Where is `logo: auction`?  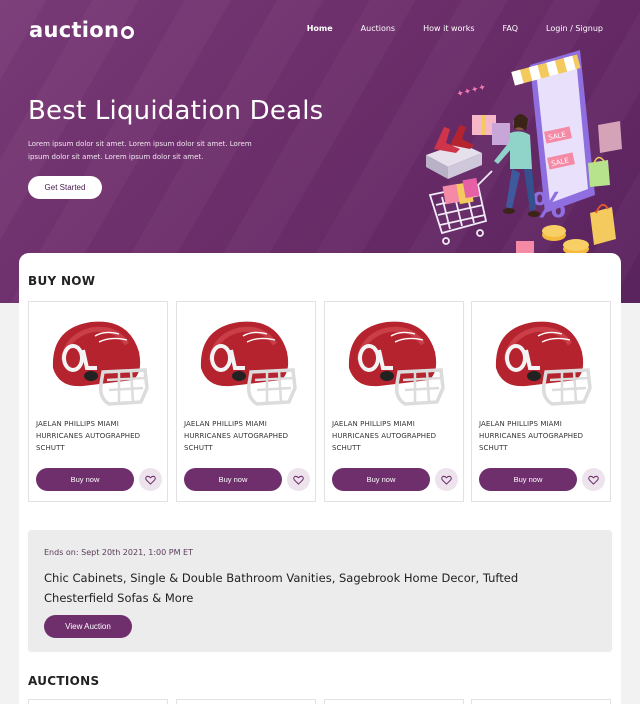 logo: auction is located at coordinates (82, 30).